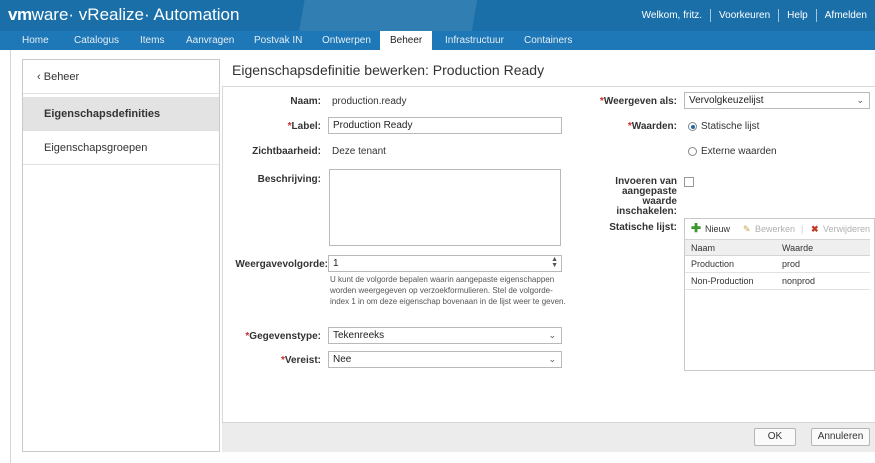 The height and width of the screenshot is (463, 875). What do you see at coordinates (346, 40) in the screenshot?
I see `tab-designs: Ontwerpen` at bounding box center [346, 40].